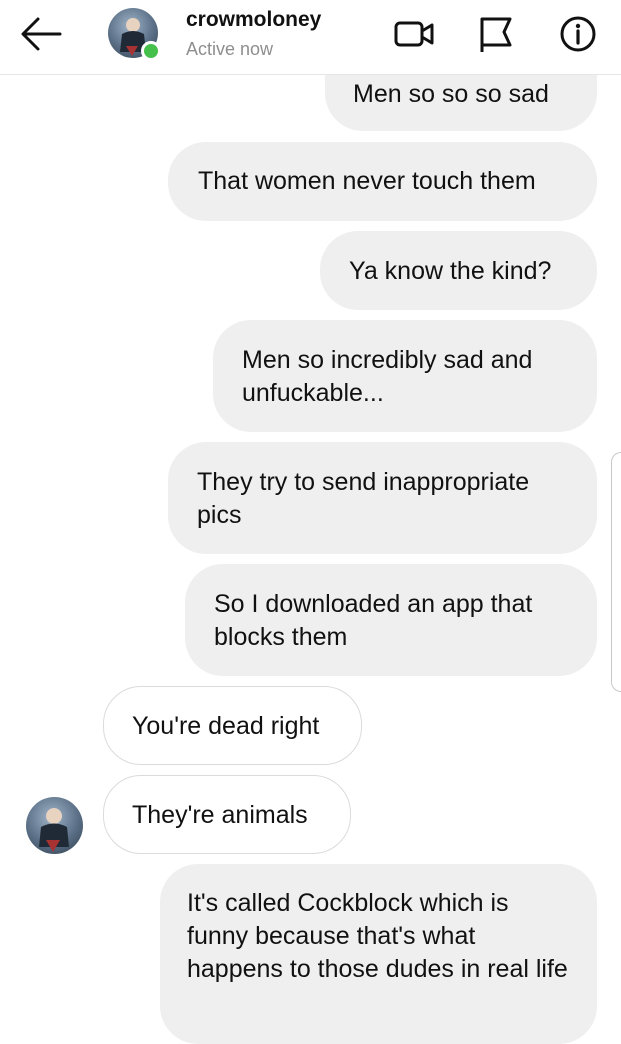  I want to click on message-bubble-sent: Ya know the kind?, so click(458, 270).